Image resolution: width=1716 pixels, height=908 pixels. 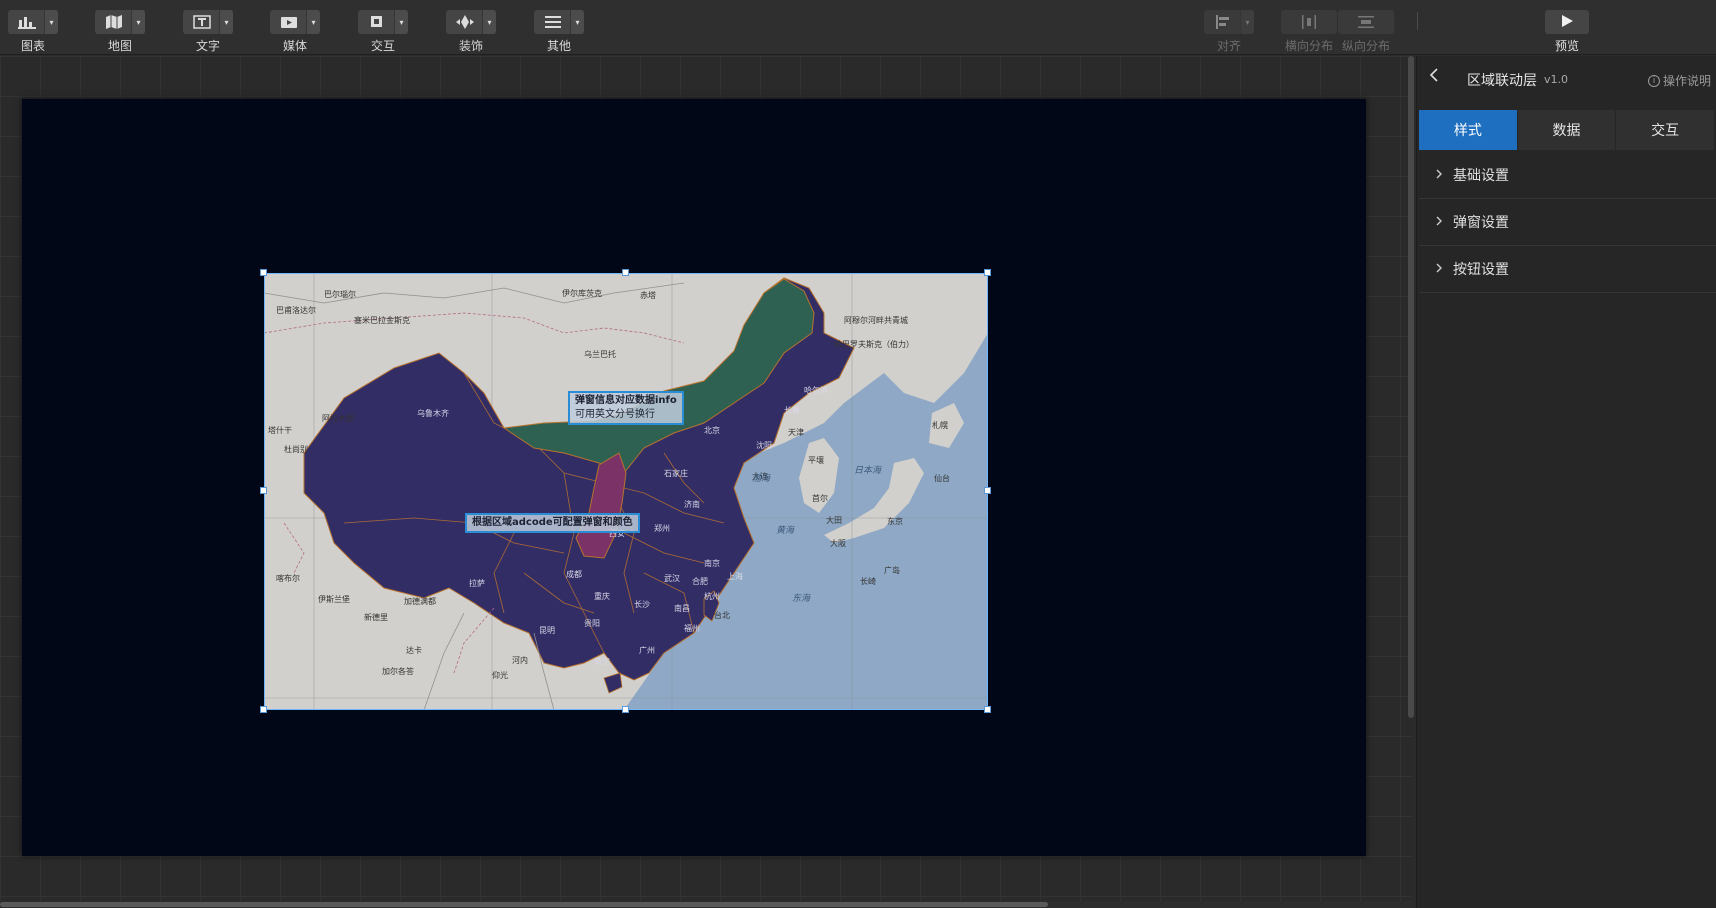 What do you see at coordinates (735, 576) in the screenshot?
I see `map-label: 上海` at bounding box center [735, 576].